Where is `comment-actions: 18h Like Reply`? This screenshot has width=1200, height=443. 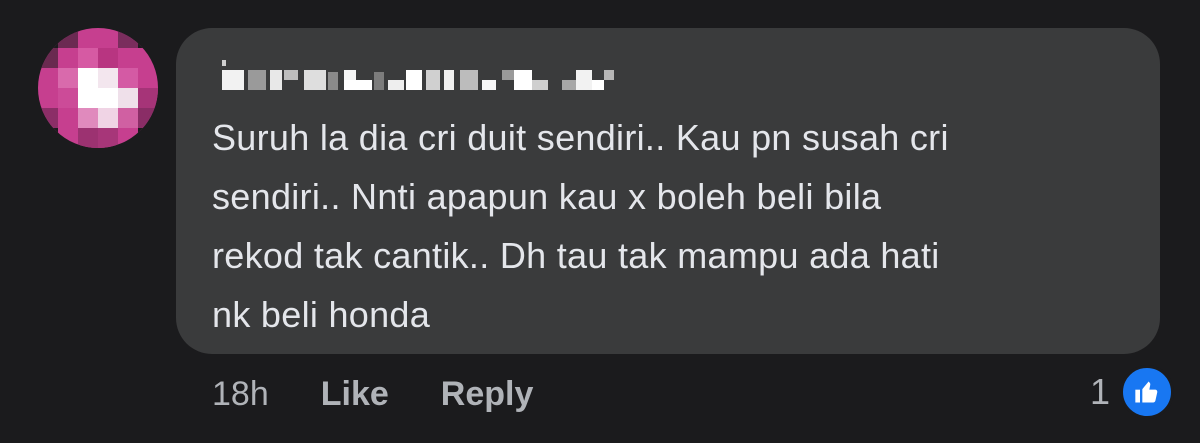
comment-actions: 18h Like Reply is located at coordinates (398, 394).